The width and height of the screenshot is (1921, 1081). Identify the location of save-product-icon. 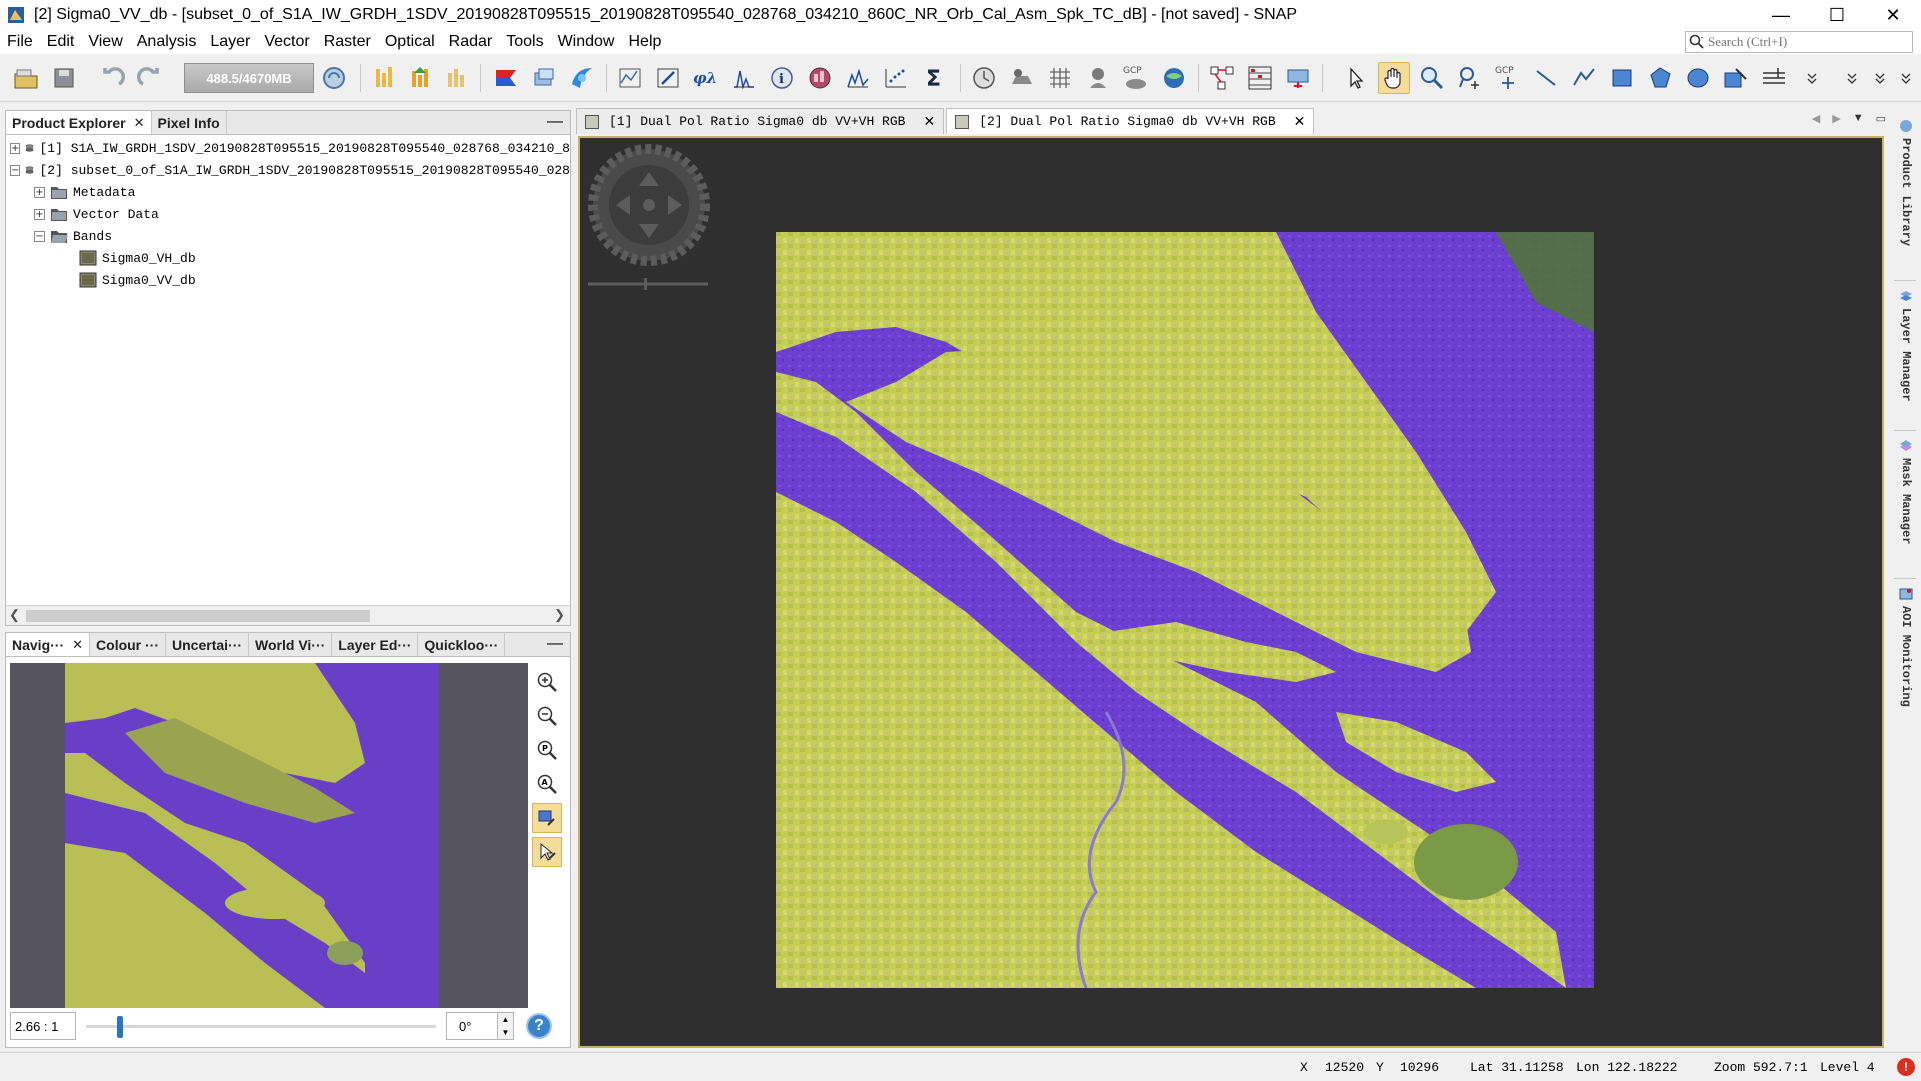
(64, 78).